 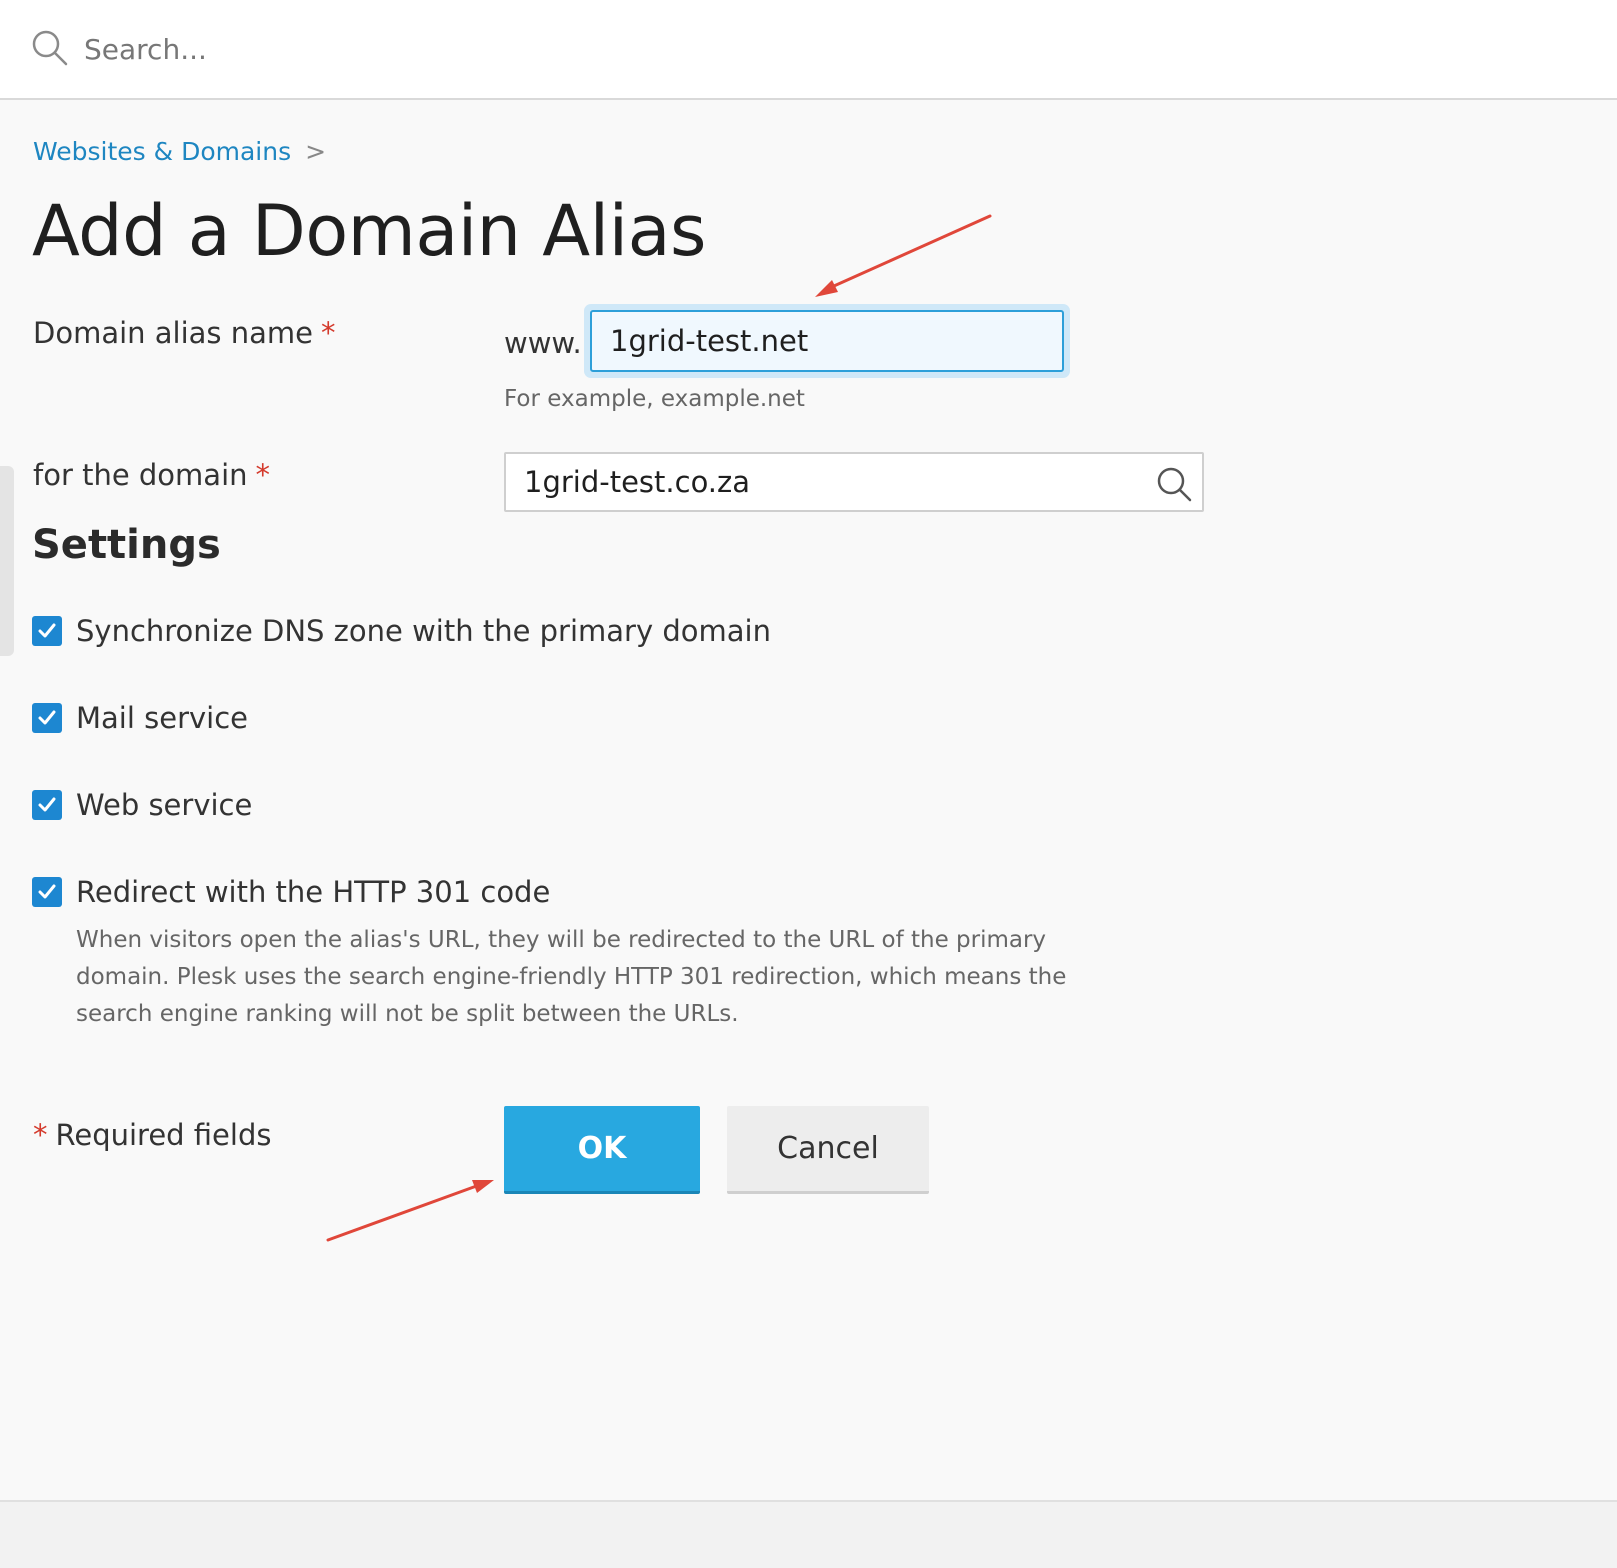 I want to click on top-search-bar, so click(x=808, y=50).